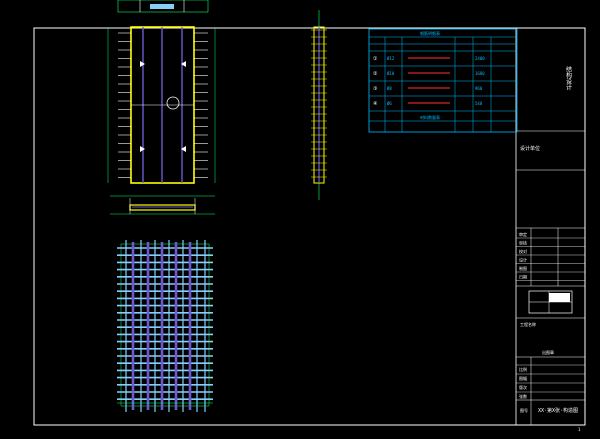 This screenshot has width=600, height=439. What do you see at coordinates (391, 58) in the screenshot?
I see `table-row-dia: Ø12` at bounding box center [391, 58].